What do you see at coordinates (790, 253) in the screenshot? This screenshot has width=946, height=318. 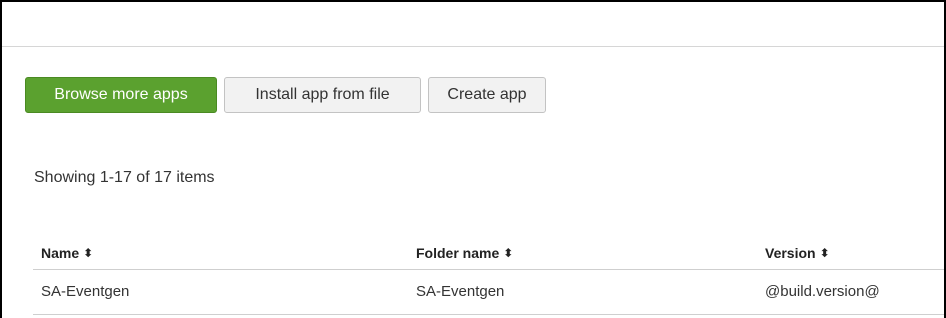 I see `column-header-label: Version` at bounding box center [790, 253].